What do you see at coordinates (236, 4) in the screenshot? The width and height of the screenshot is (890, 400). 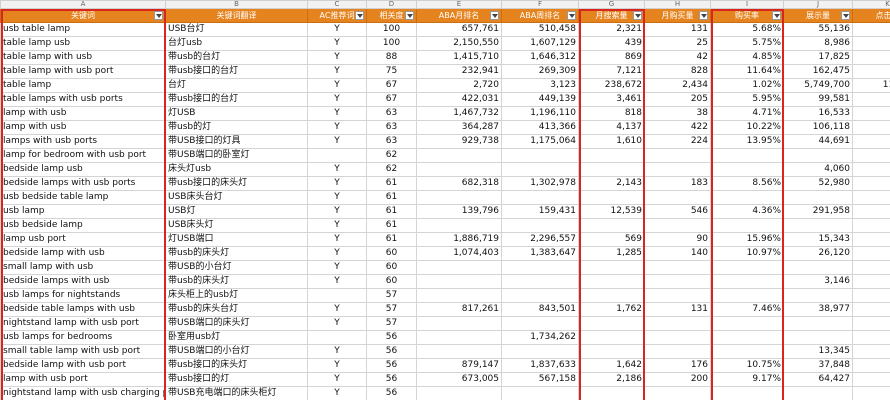 I see `column-letter-b: B` at bounding box center [236, 4].